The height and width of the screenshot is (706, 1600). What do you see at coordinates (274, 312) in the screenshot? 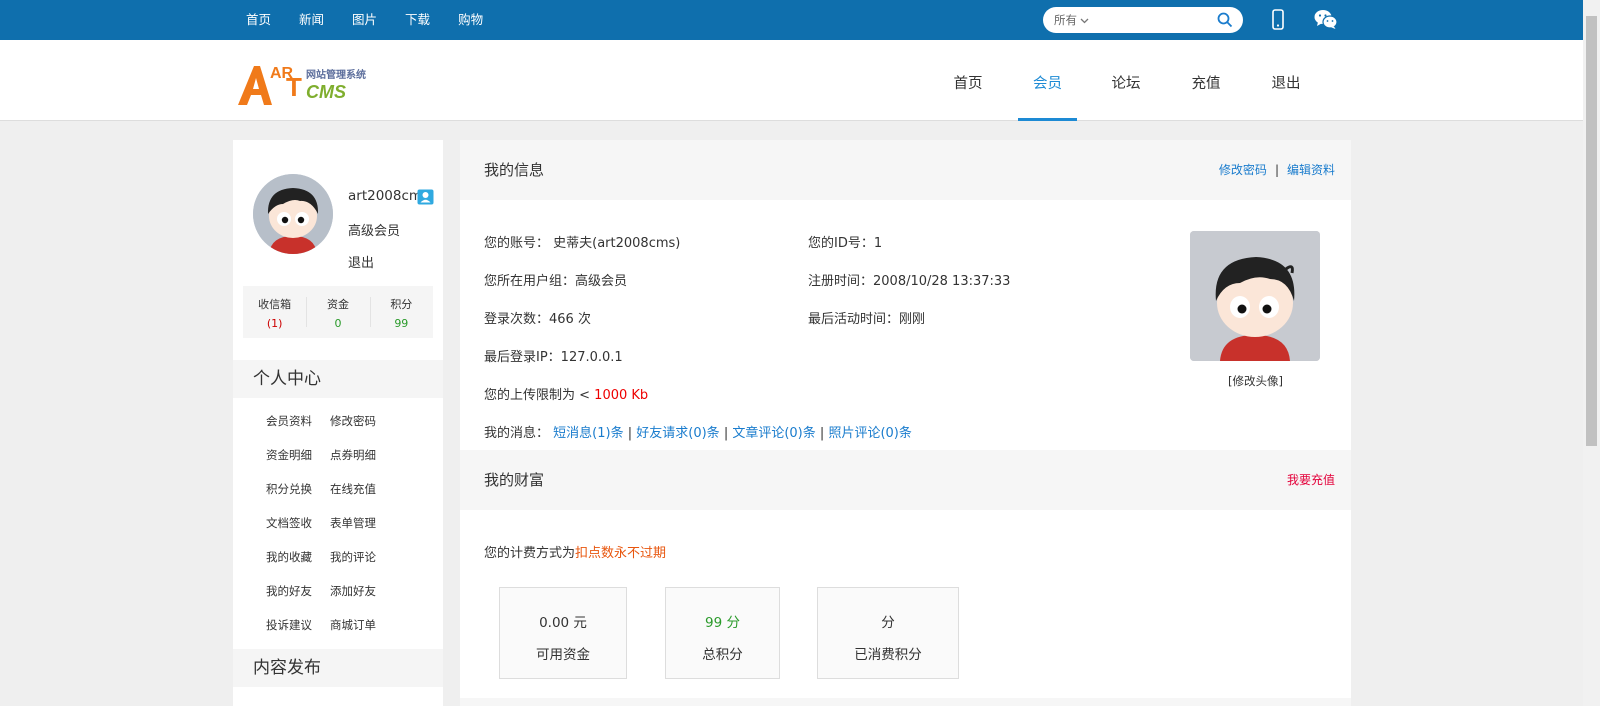
I see `stat-inbox: 收信箱 (1)` at bounding box center [274, 312].